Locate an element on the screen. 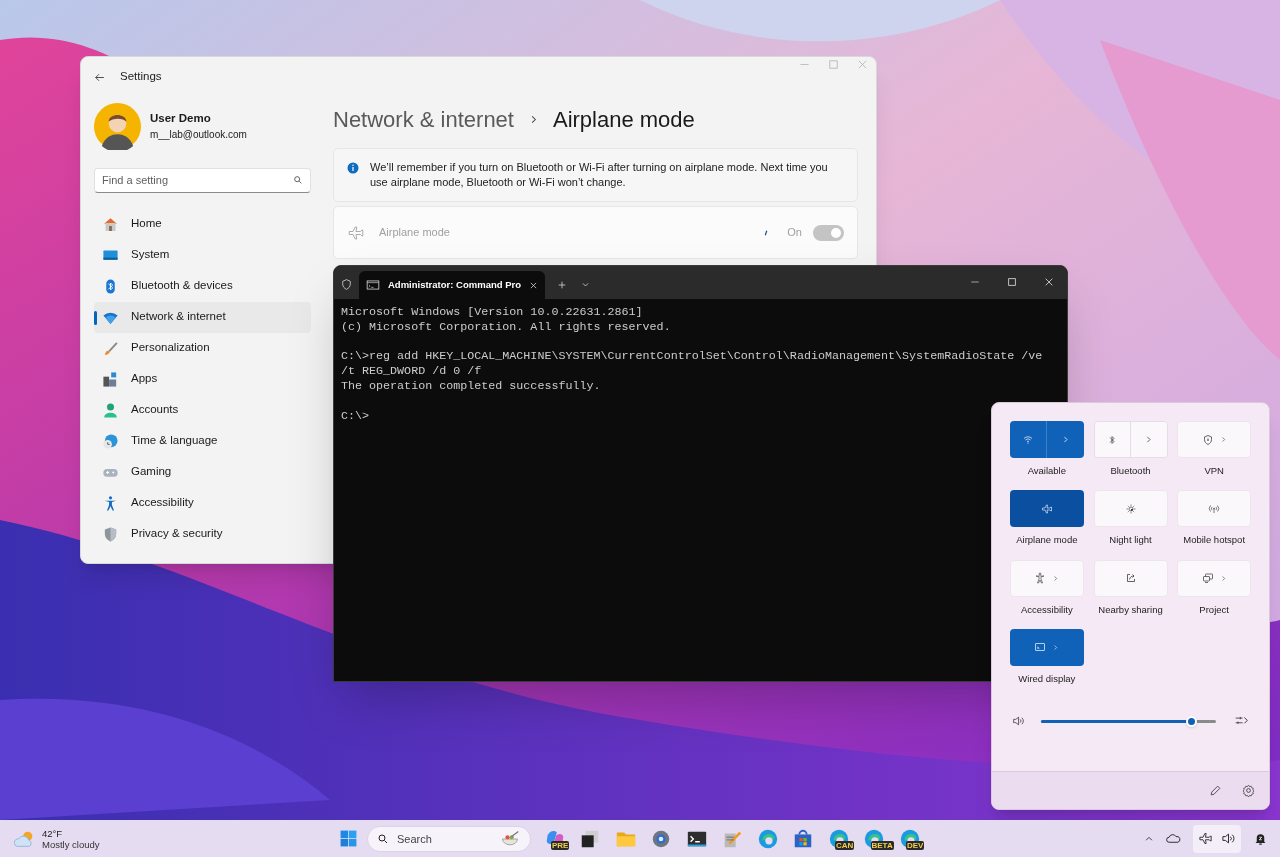 The width and height of the screenshot is (1280, 857). dropdown-icon is located at coordinates (585, 284).